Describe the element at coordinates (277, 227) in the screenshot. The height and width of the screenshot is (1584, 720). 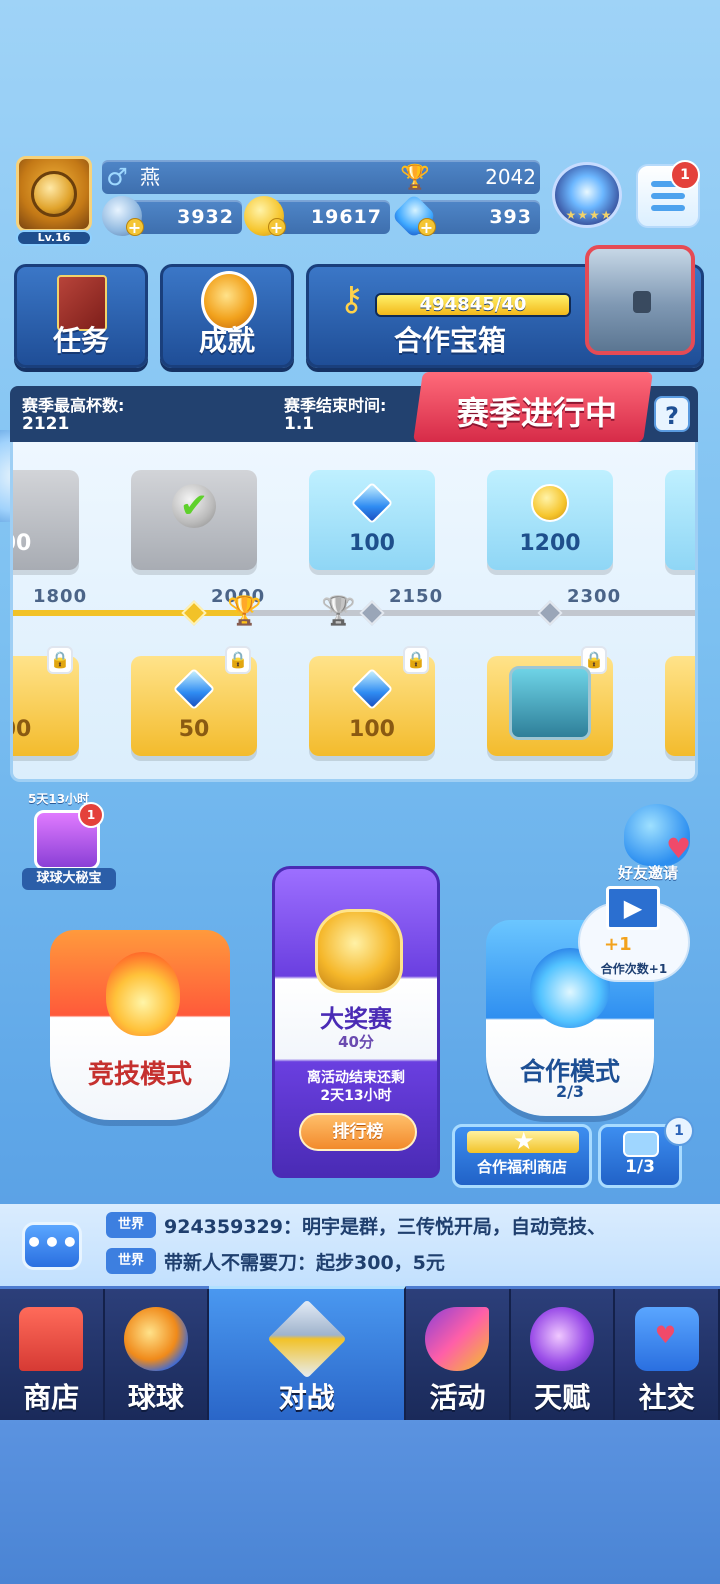
I see `add-gold-icon: +` at that location.